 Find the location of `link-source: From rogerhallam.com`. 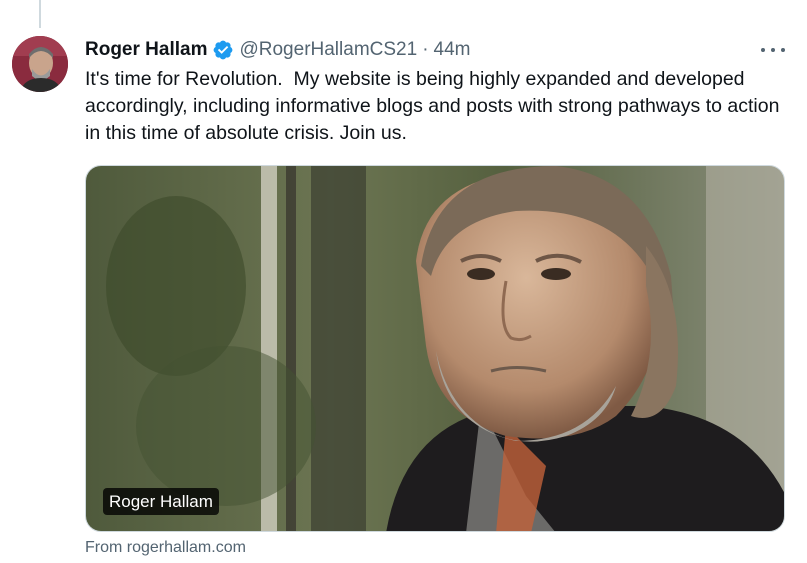

link-source: From rogerhallam.com is located at coordinates (165, 548).